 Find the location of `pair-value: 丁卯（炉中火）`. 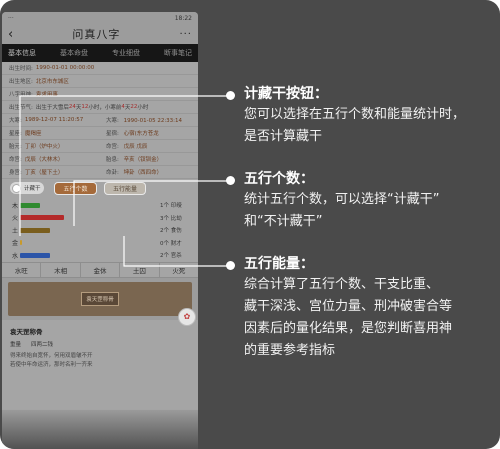

pair-value: 丁卯（炉中火） is located at coordinates (44, 147).